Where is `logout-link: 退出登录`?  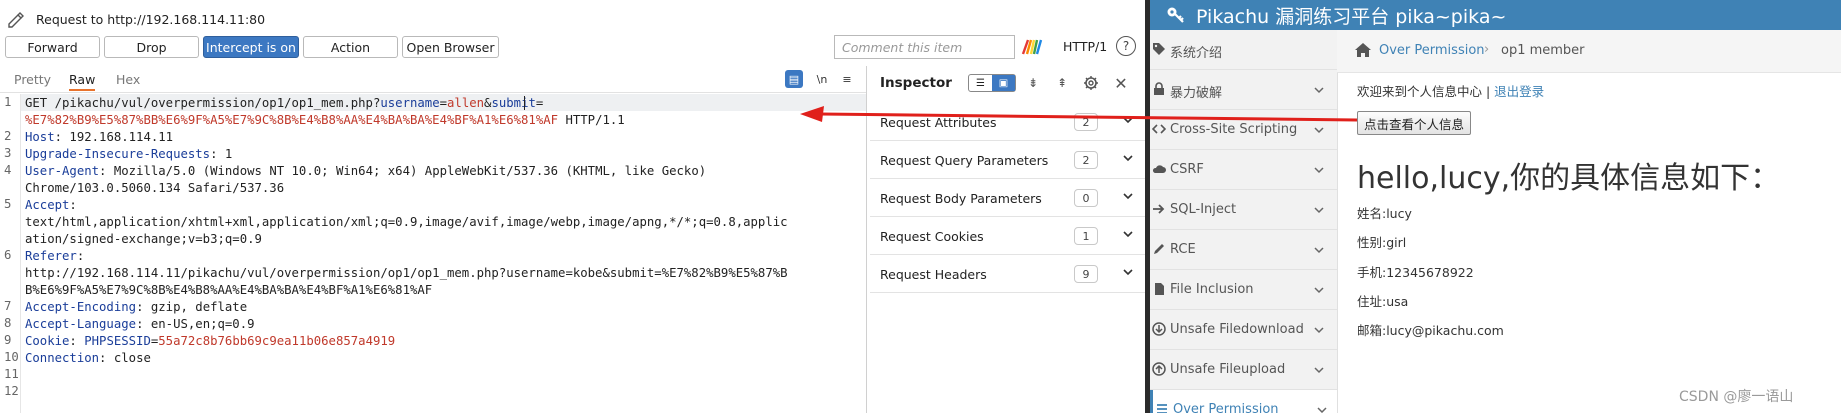 logout-link: 退出登录 is located at coordinates (1519, 91).